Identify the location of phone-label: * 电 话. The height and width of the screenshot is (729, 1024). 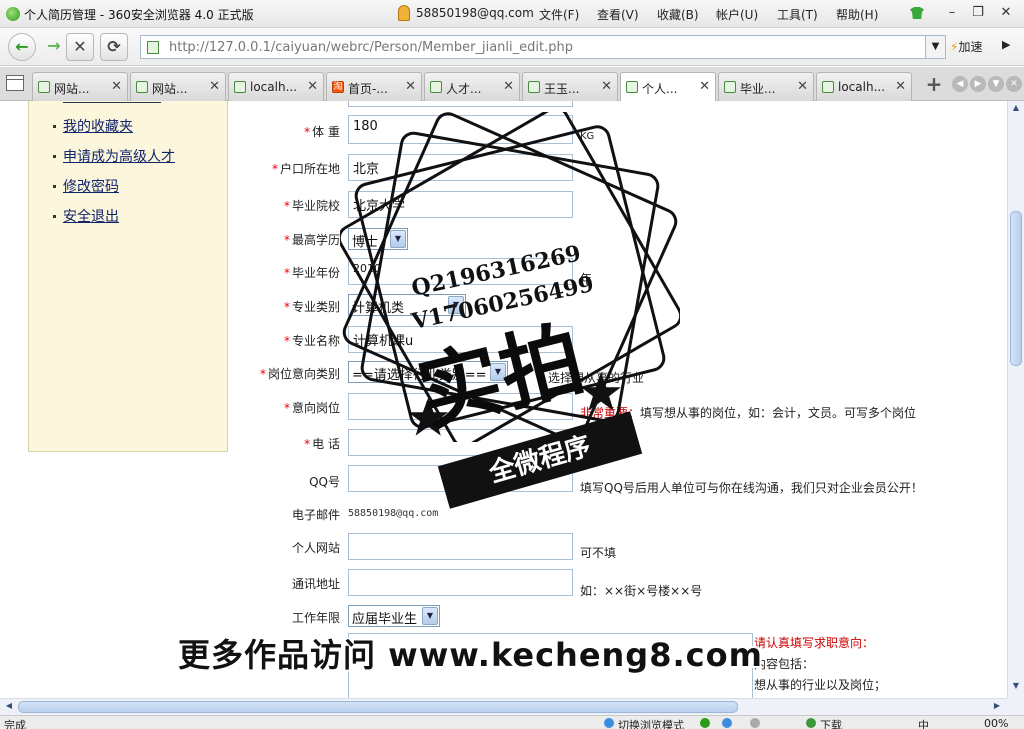
(322, 444).